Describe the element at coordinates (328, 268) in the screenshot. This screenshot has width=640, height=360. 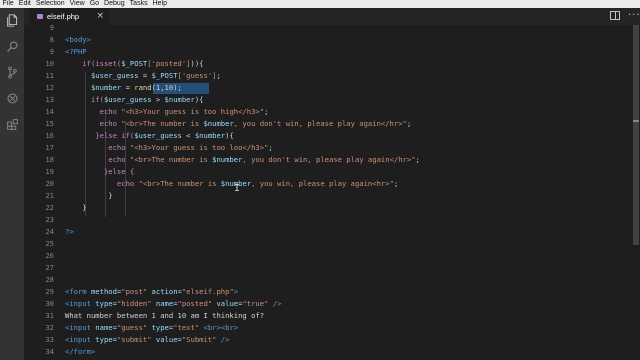
I see `code-line: 27` at that location.